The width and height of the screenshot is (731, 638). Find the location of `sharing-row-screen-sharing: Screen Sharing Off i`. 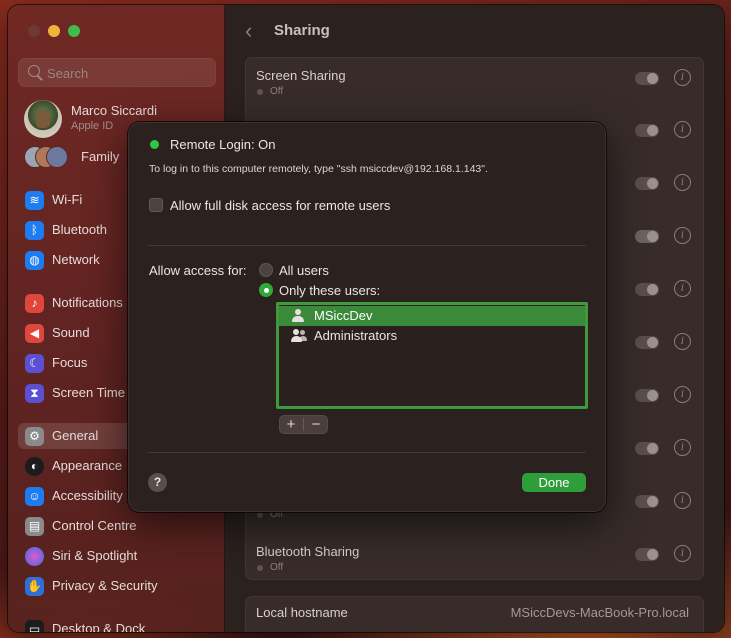

sharing-row-screen-sharing: Screen Sharing Off i is located at coordinates (474, 84).